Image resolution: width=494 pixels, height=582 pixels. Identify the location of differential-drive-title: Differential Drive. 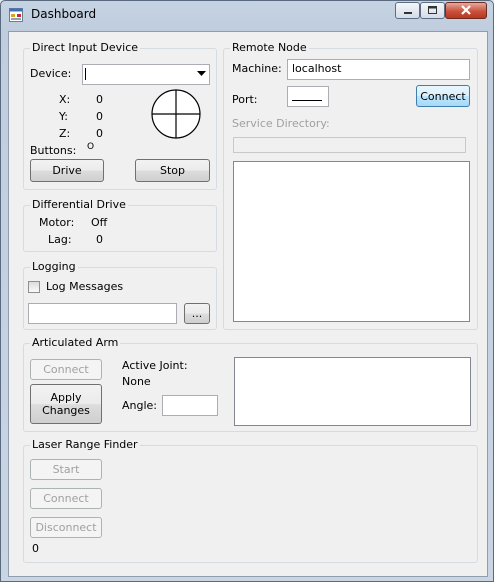
(79, 204).